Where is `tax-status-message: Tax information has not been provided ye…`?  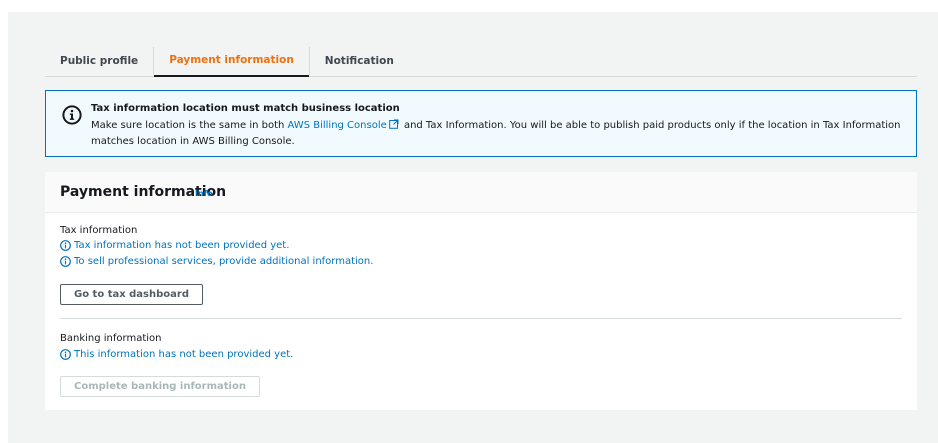 tax-status-message: Tax information has not been provided ye… is located at coordinates (174, 245).